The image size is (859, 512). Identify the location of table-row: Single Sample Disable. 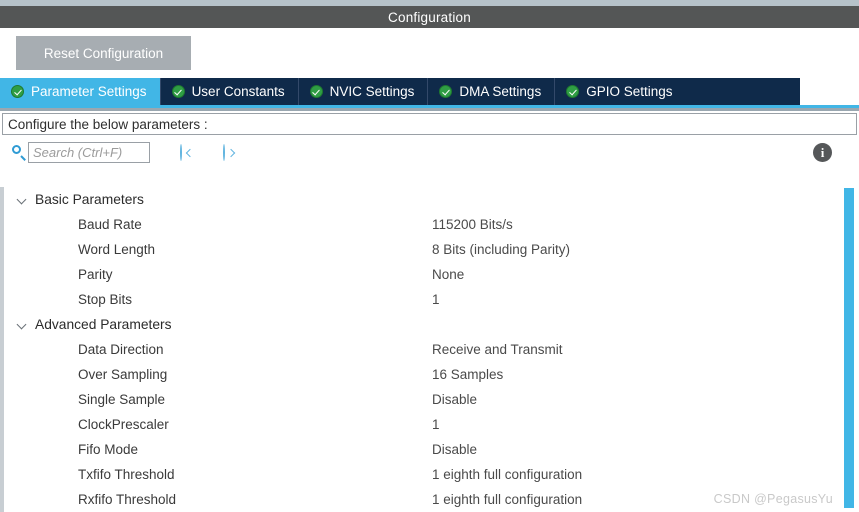
(431, 399).